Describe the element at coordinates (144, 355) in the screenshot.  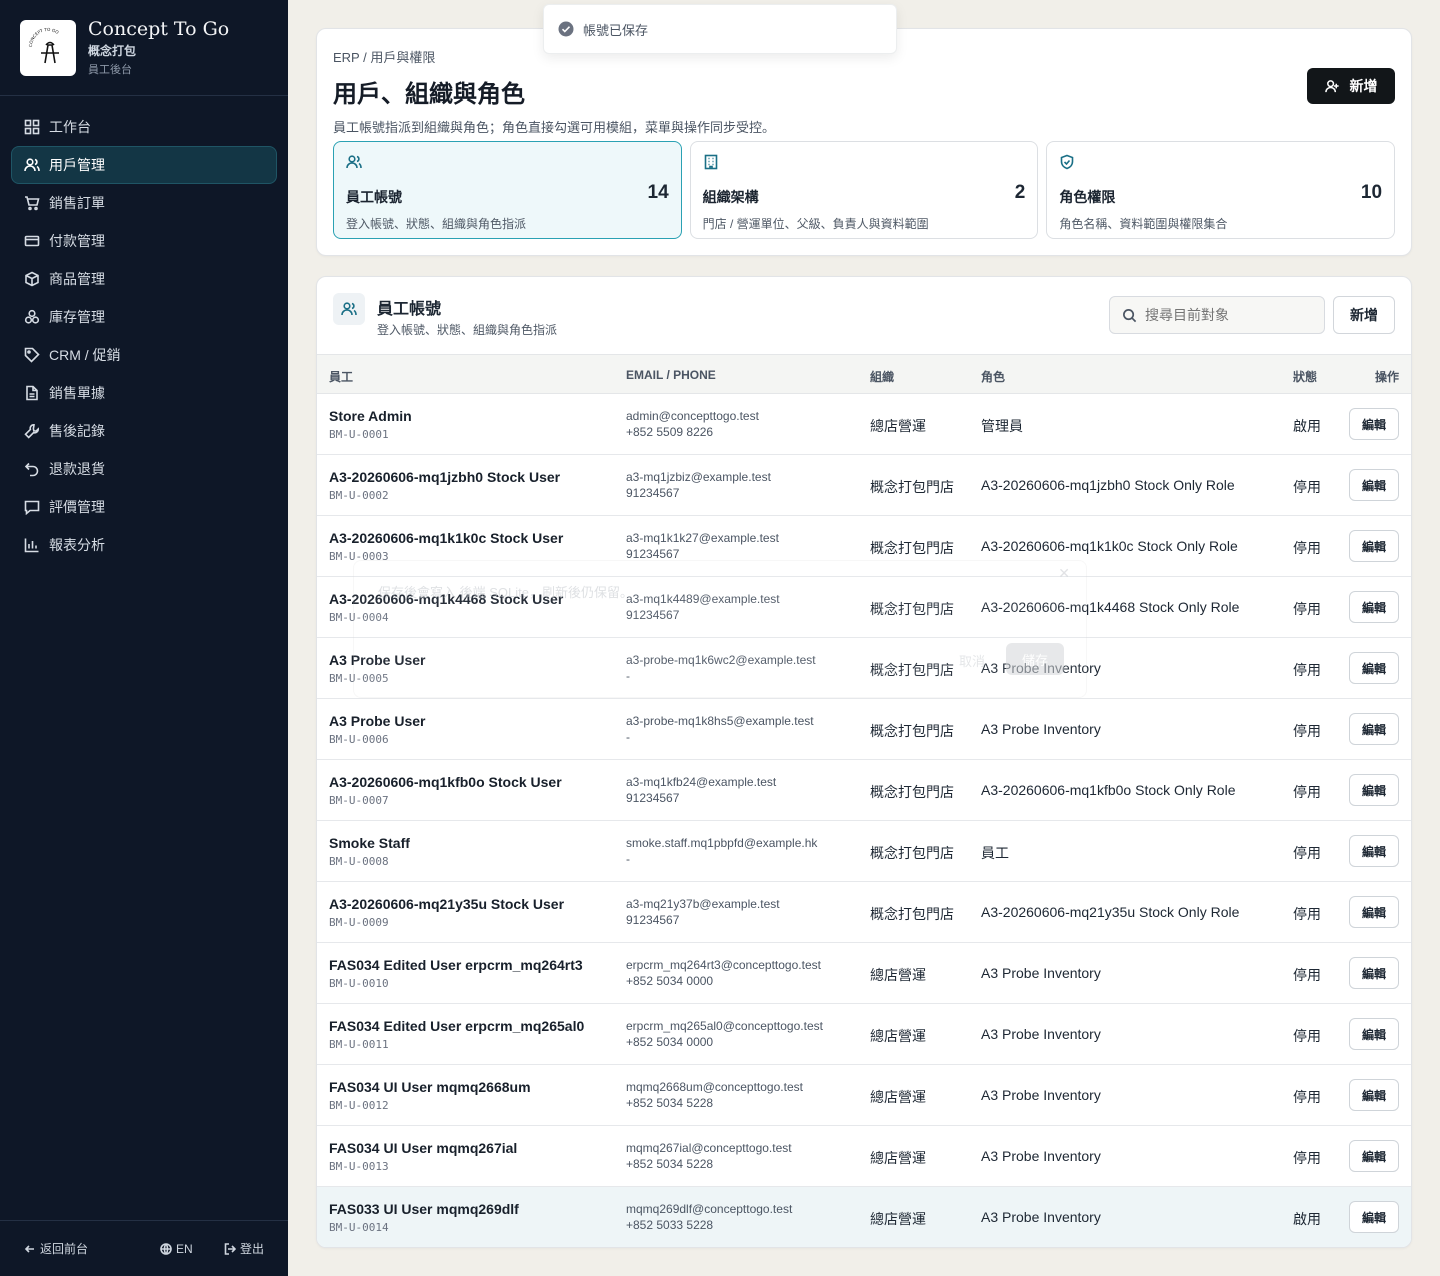
I see `sidebar-item-6: CRM / 促銷` at that location.